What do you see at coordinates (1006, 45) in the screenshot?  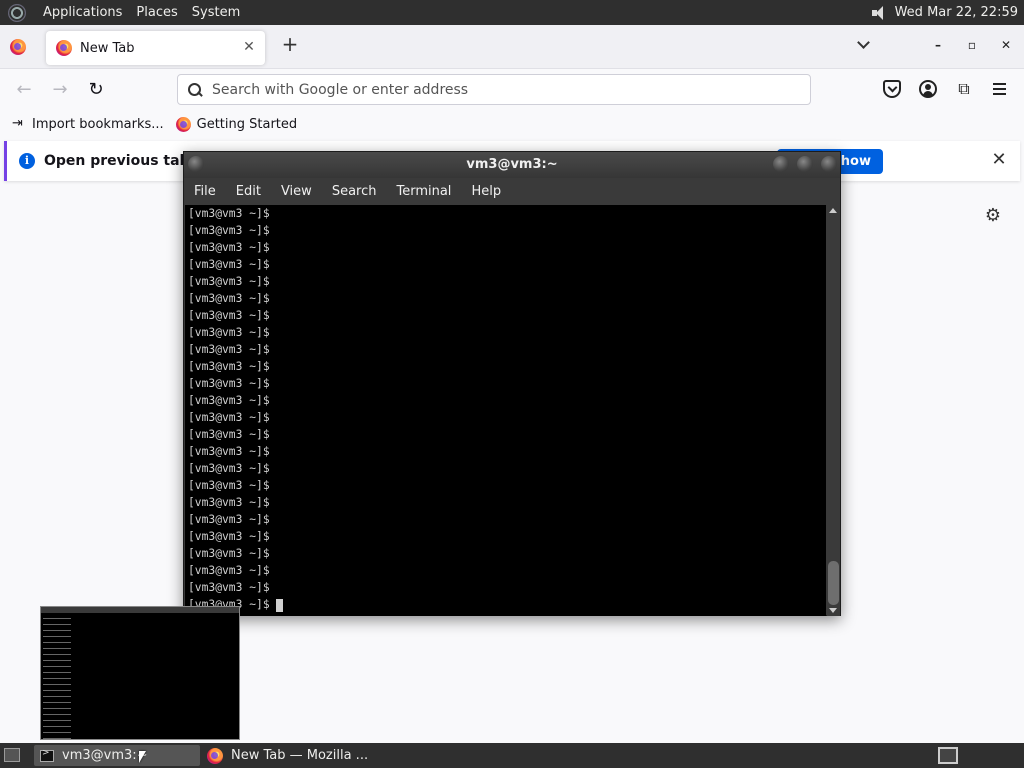 I see `close-window-button: ✕` at bounding box center [1006, 45].